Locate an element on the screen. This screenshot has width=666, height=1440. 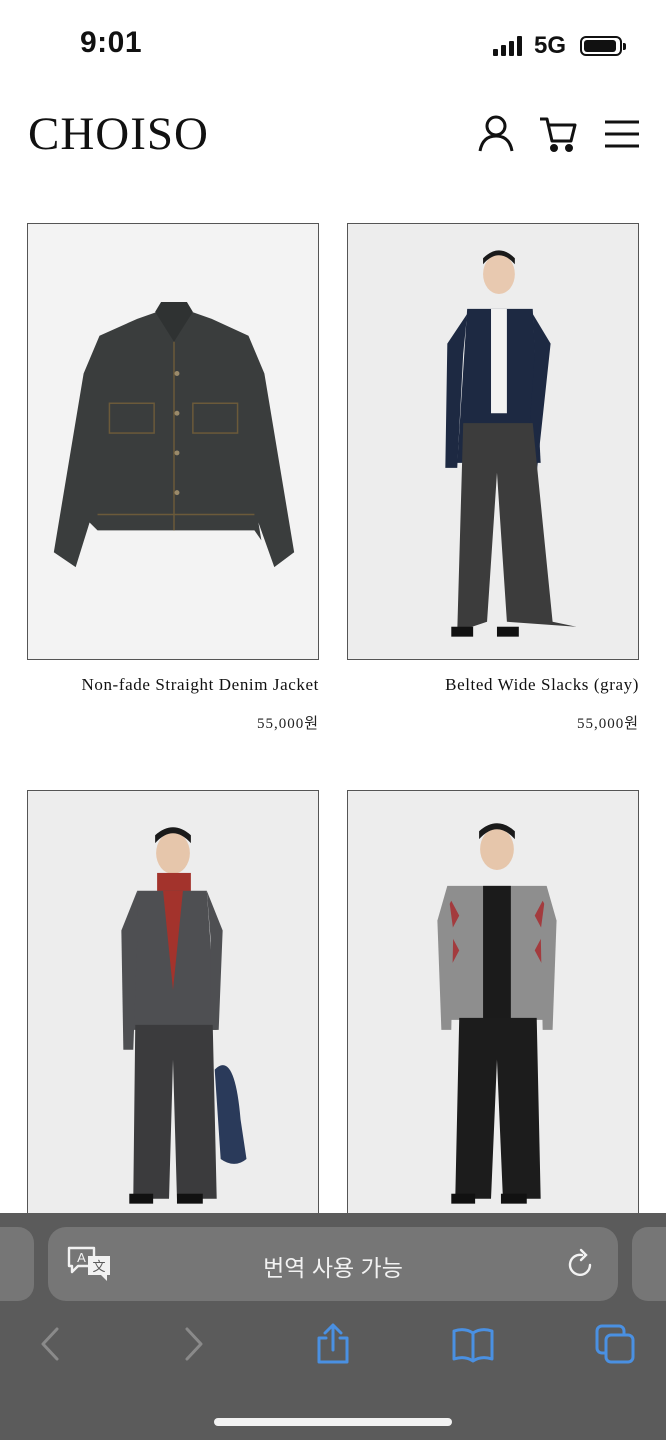
product-name: Belted Wide Slacks (gray) is located at coordinates (542, 685).